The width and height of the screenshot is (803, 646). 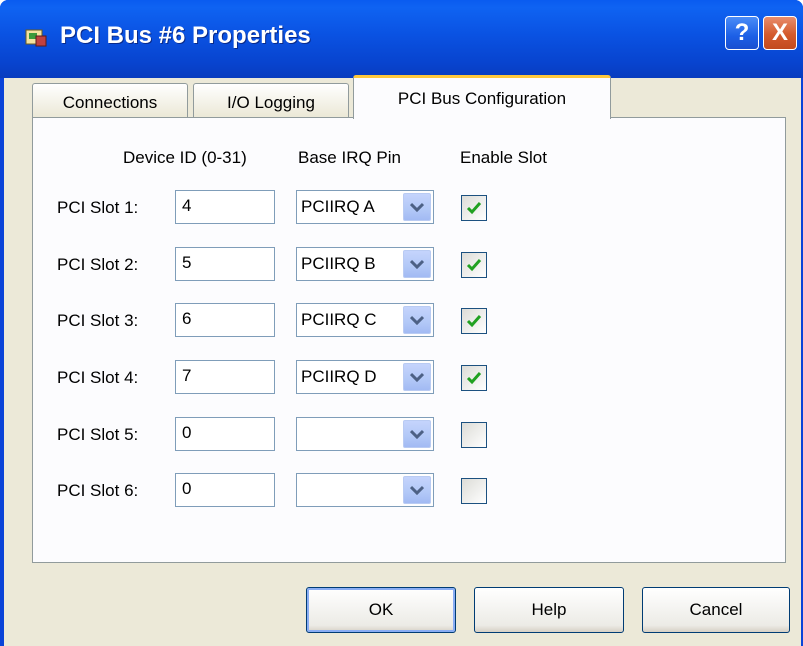 I want to click on slot-4-label: PCI Slot 4:, so click(x=98, y=377).